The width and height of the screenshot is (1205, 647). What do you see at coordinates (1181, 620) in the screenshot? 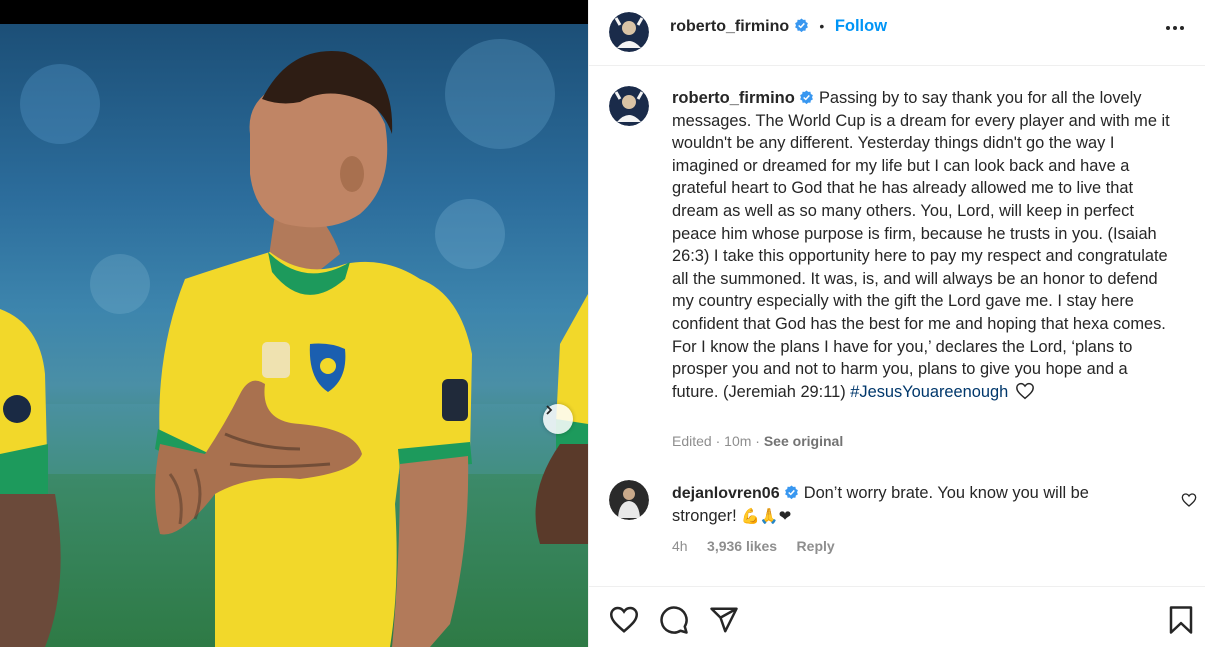
I see `bookmark-icon` at bounding box center [1181, 620].